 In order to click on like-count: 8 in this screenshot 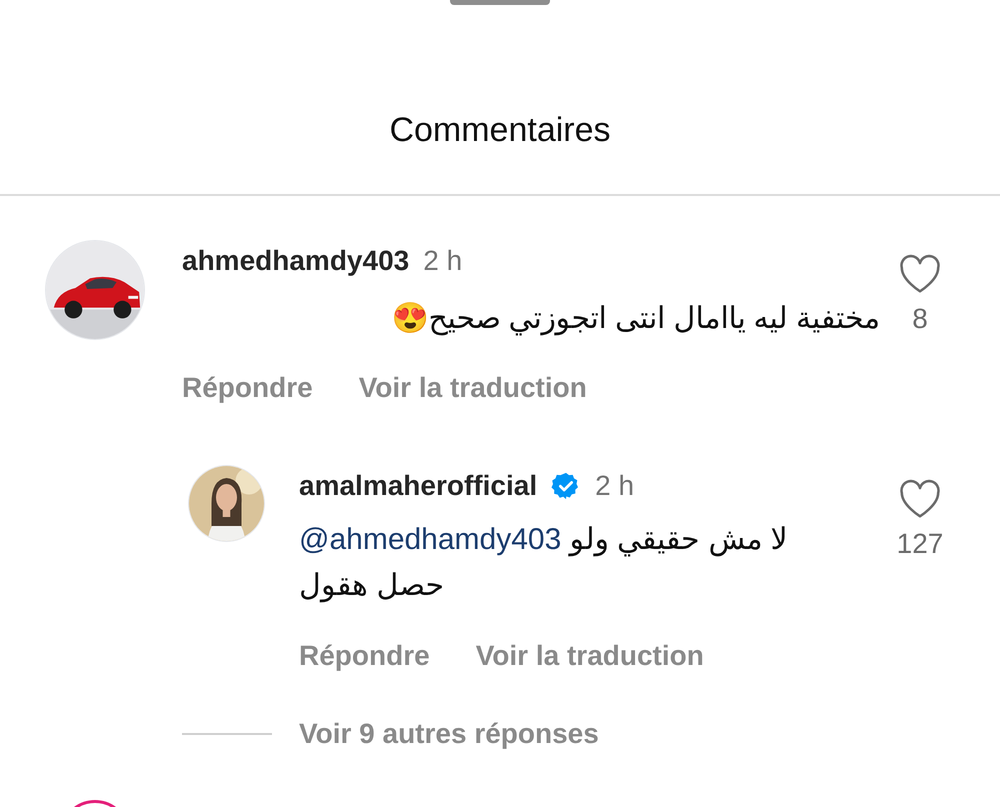, I will do `click(920, 319)`.